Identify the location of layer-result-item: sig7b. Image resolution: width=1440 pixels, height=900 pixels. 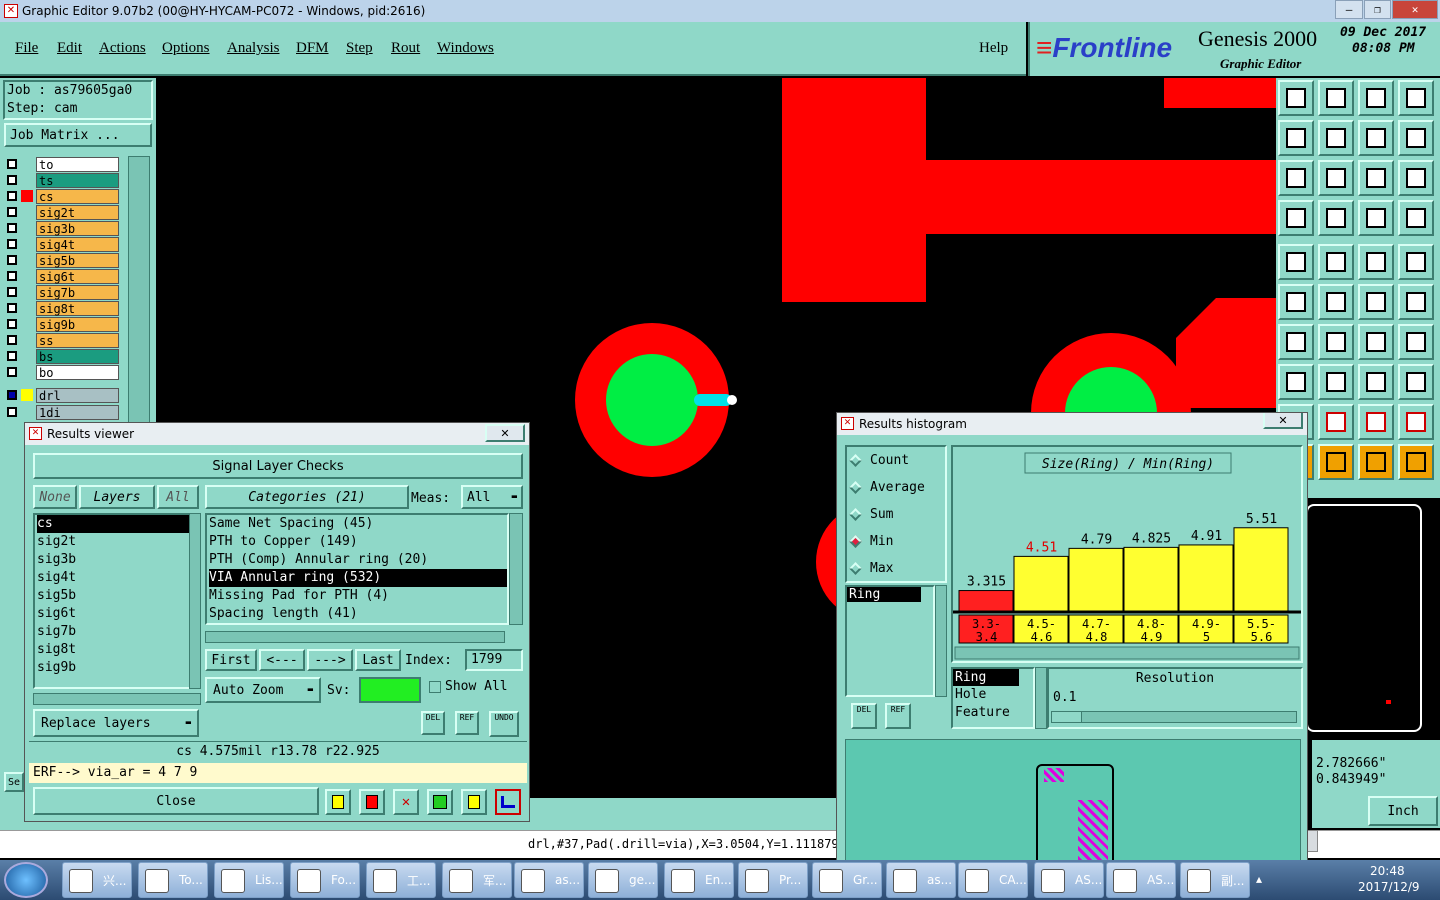
(113, 632).